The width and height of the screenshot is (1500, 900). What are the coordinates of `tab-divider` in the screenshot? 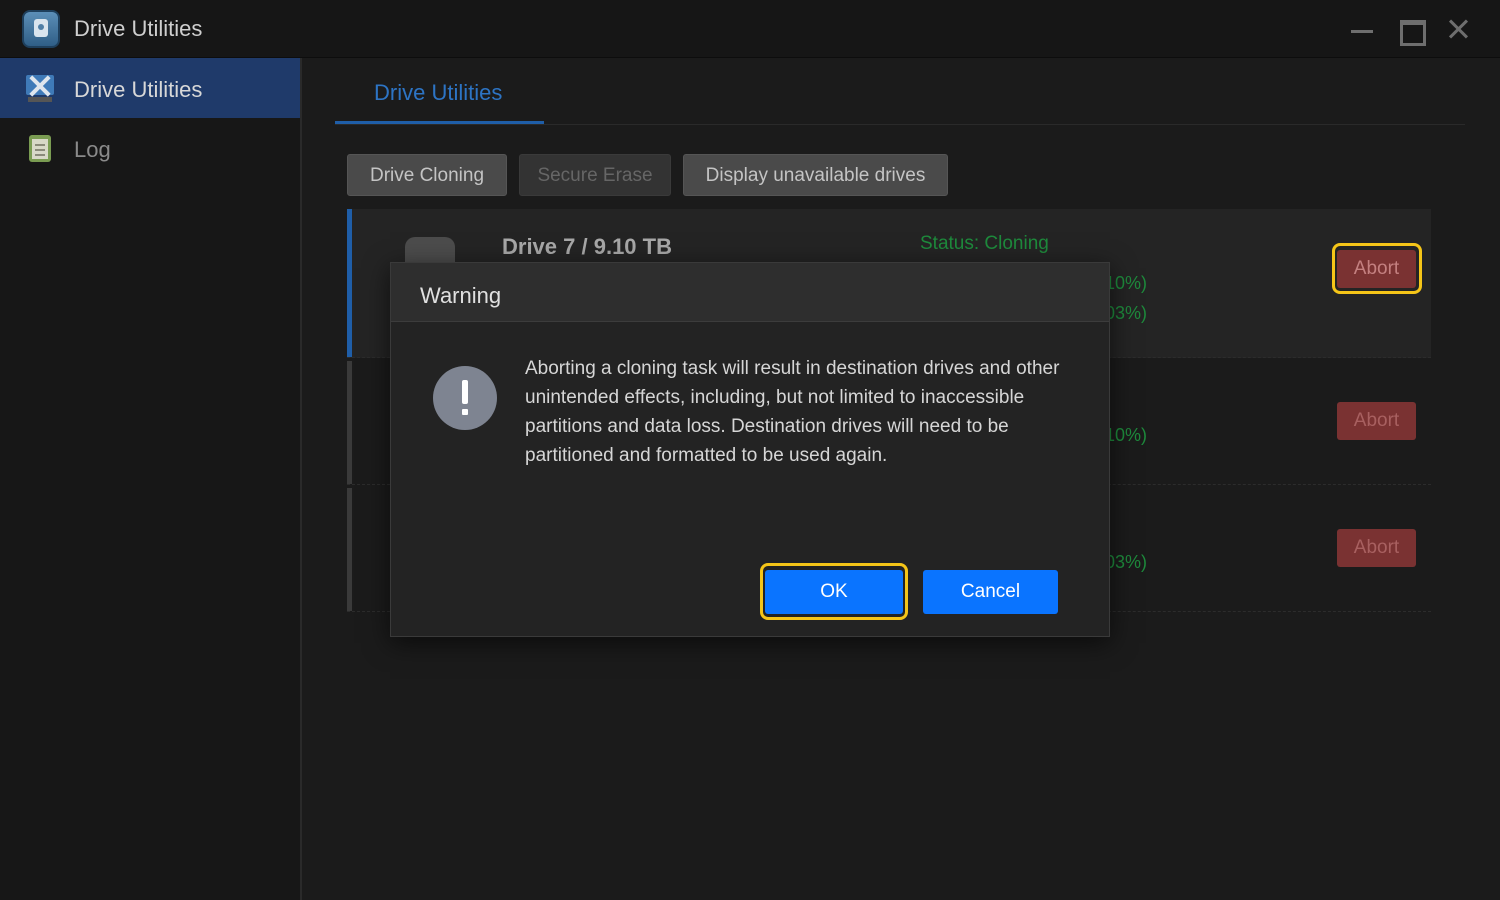 It's located at (900, 124).